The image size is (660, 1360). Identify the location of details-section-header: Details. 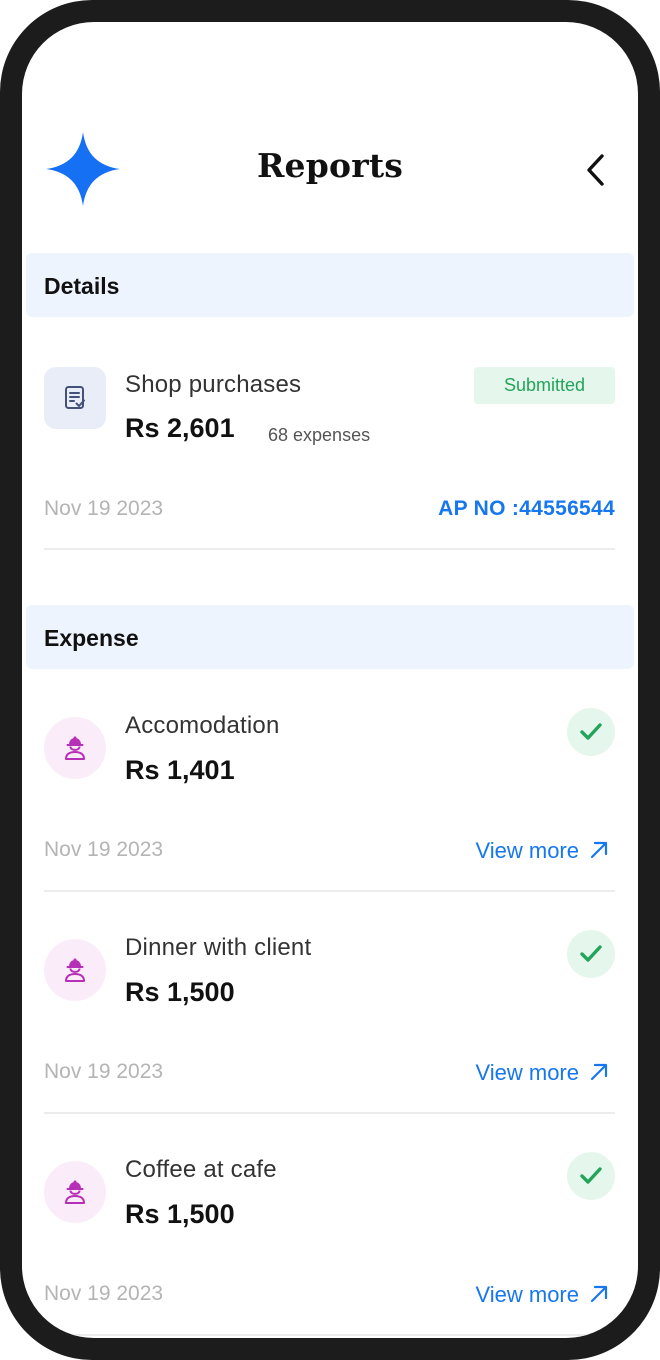
(330, 285).